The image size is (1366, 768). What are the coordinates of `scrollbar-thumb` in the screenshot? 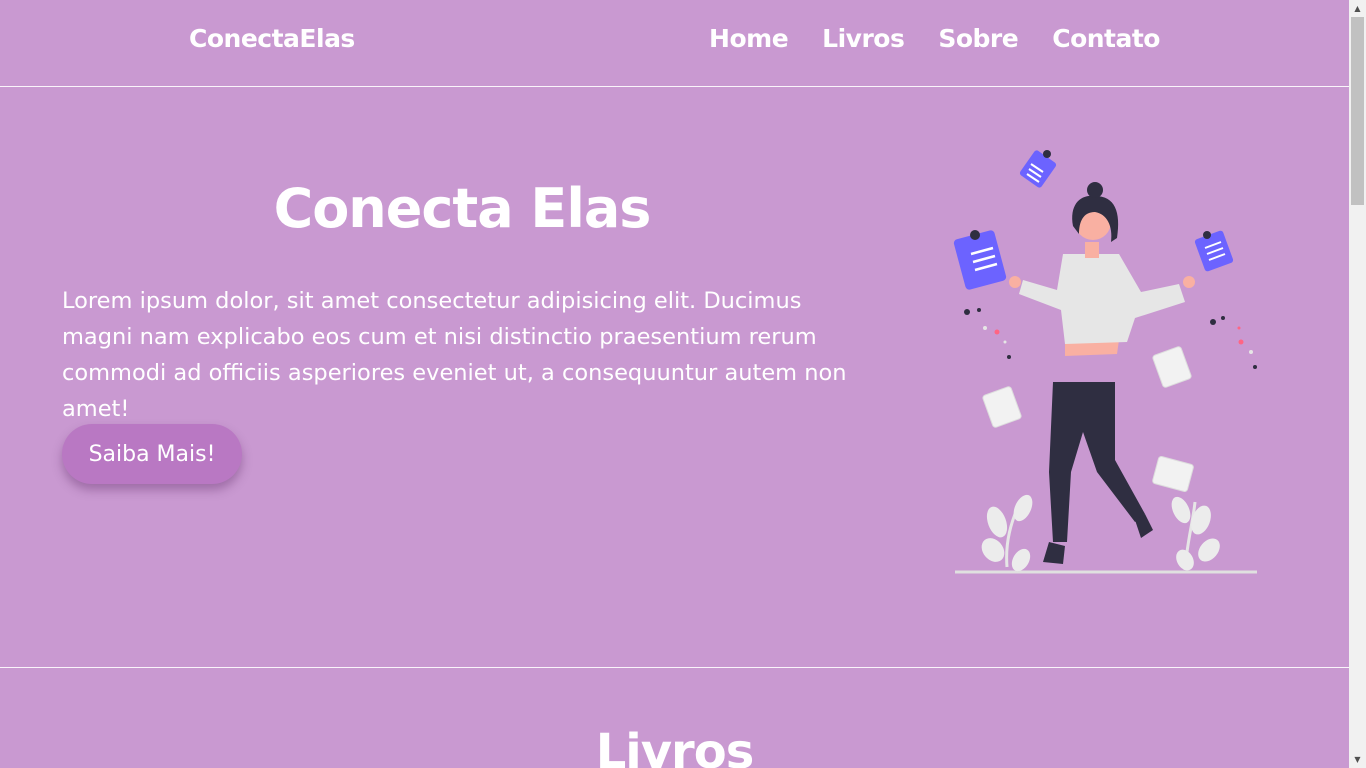 It's located at (1357, 111).